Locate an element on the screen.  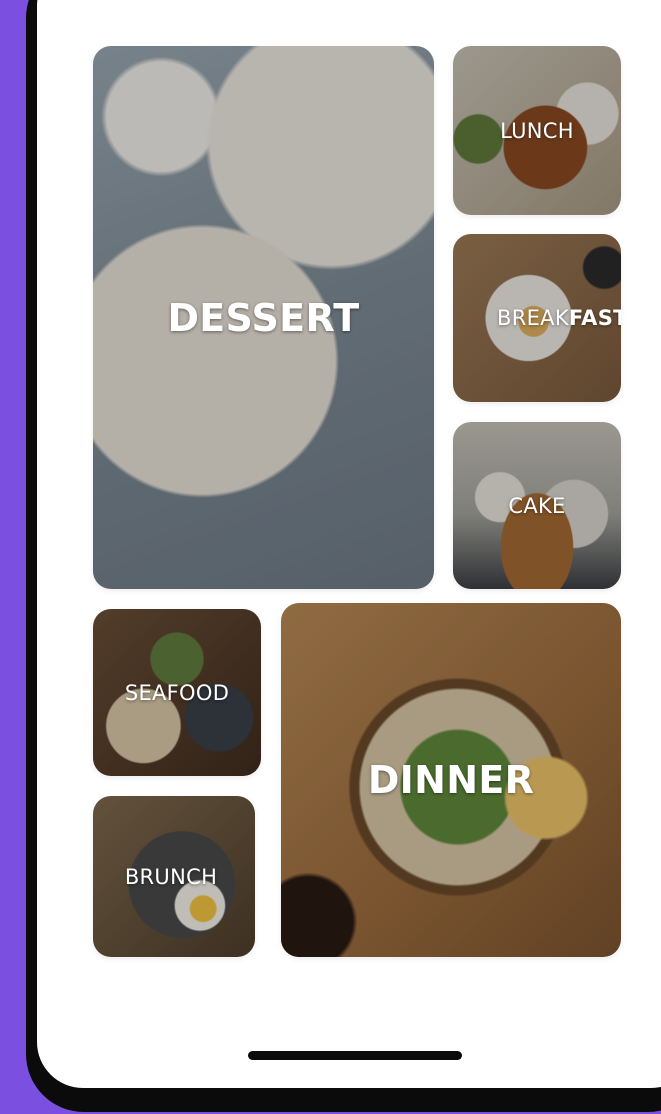
category-tile-lunch: LUNCH is located at coordinates (537, 130).